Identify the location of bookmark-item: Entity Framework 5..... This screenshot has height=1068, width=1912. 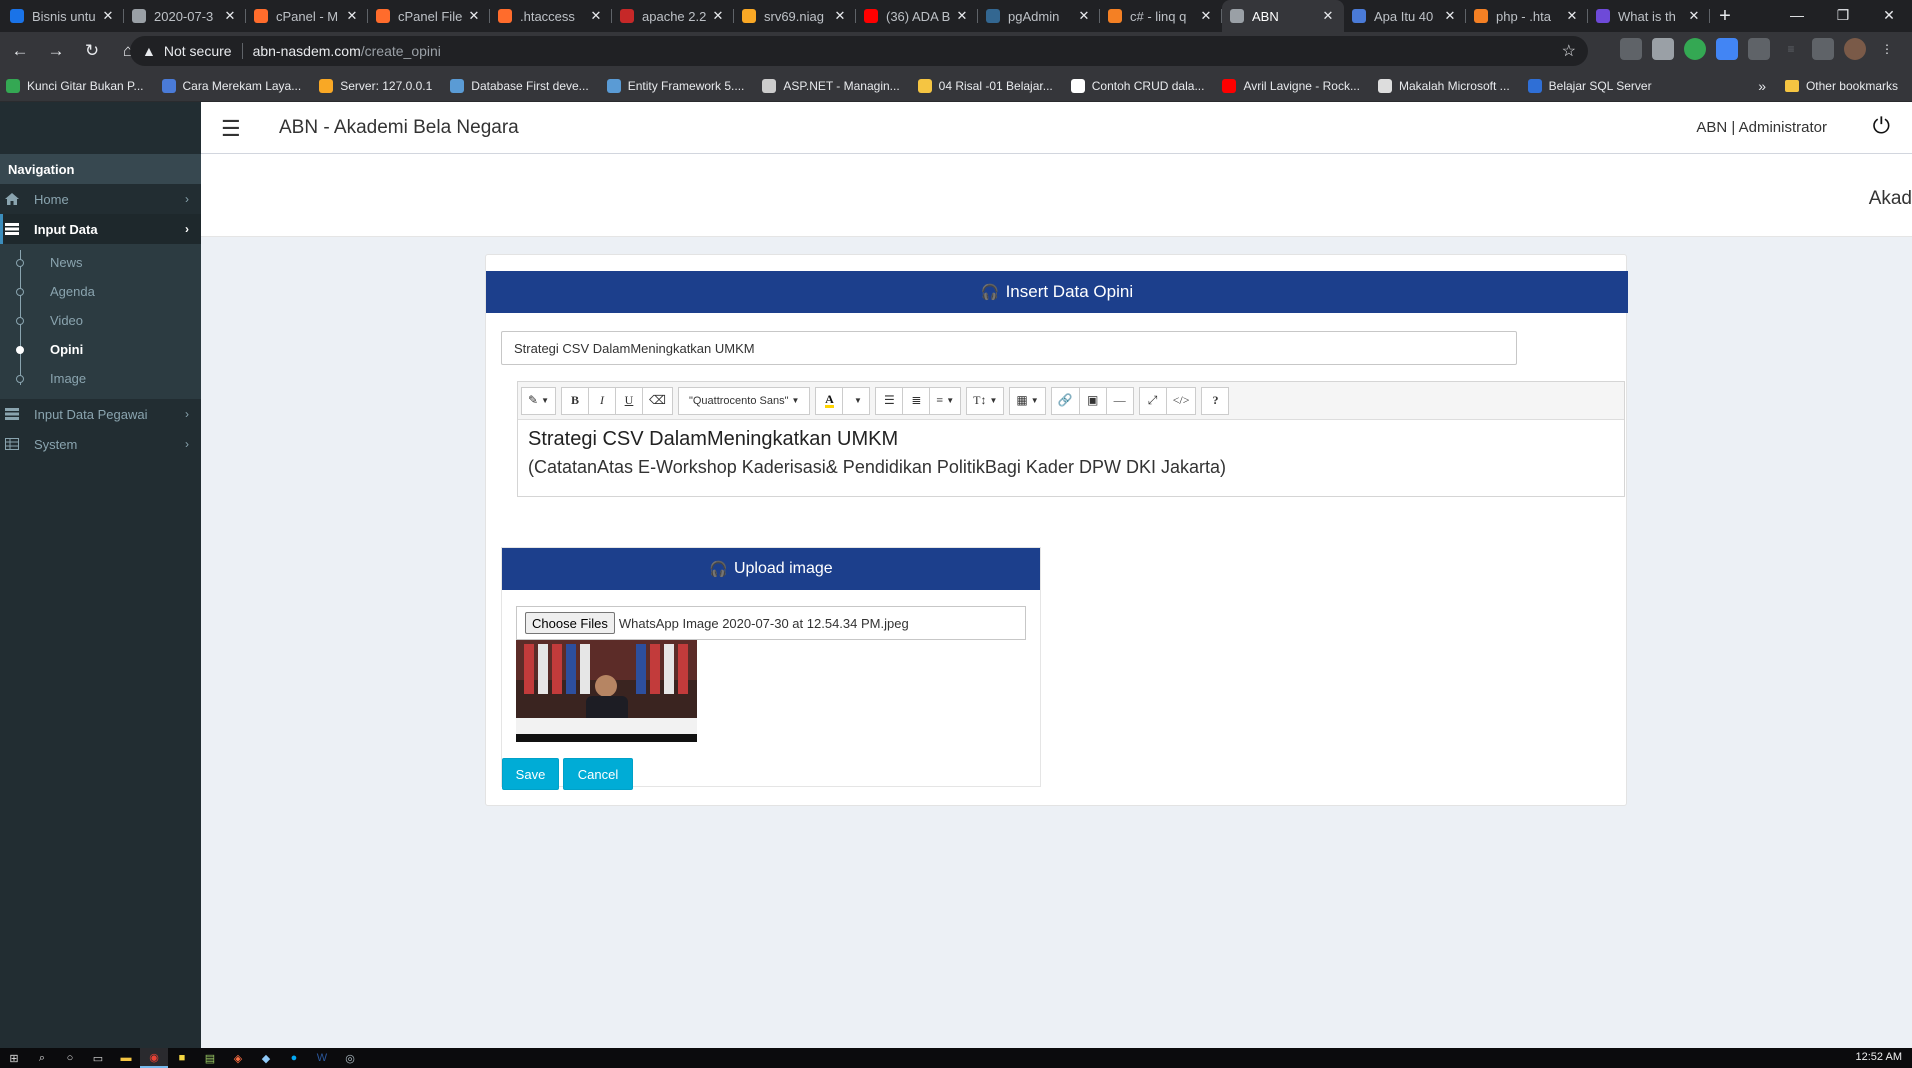
(675, 85).